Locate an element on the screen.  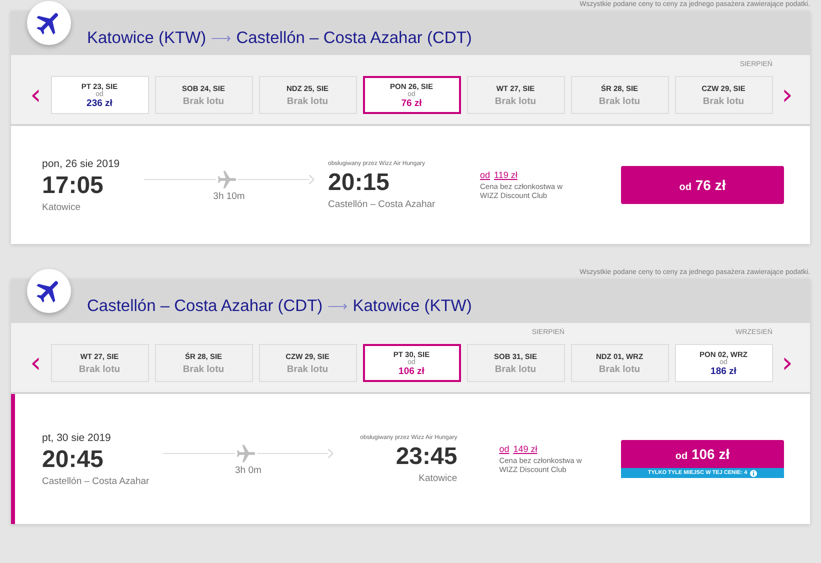
flight-date: pon, 26 sie 2019 is located at coordinates (81, 164).